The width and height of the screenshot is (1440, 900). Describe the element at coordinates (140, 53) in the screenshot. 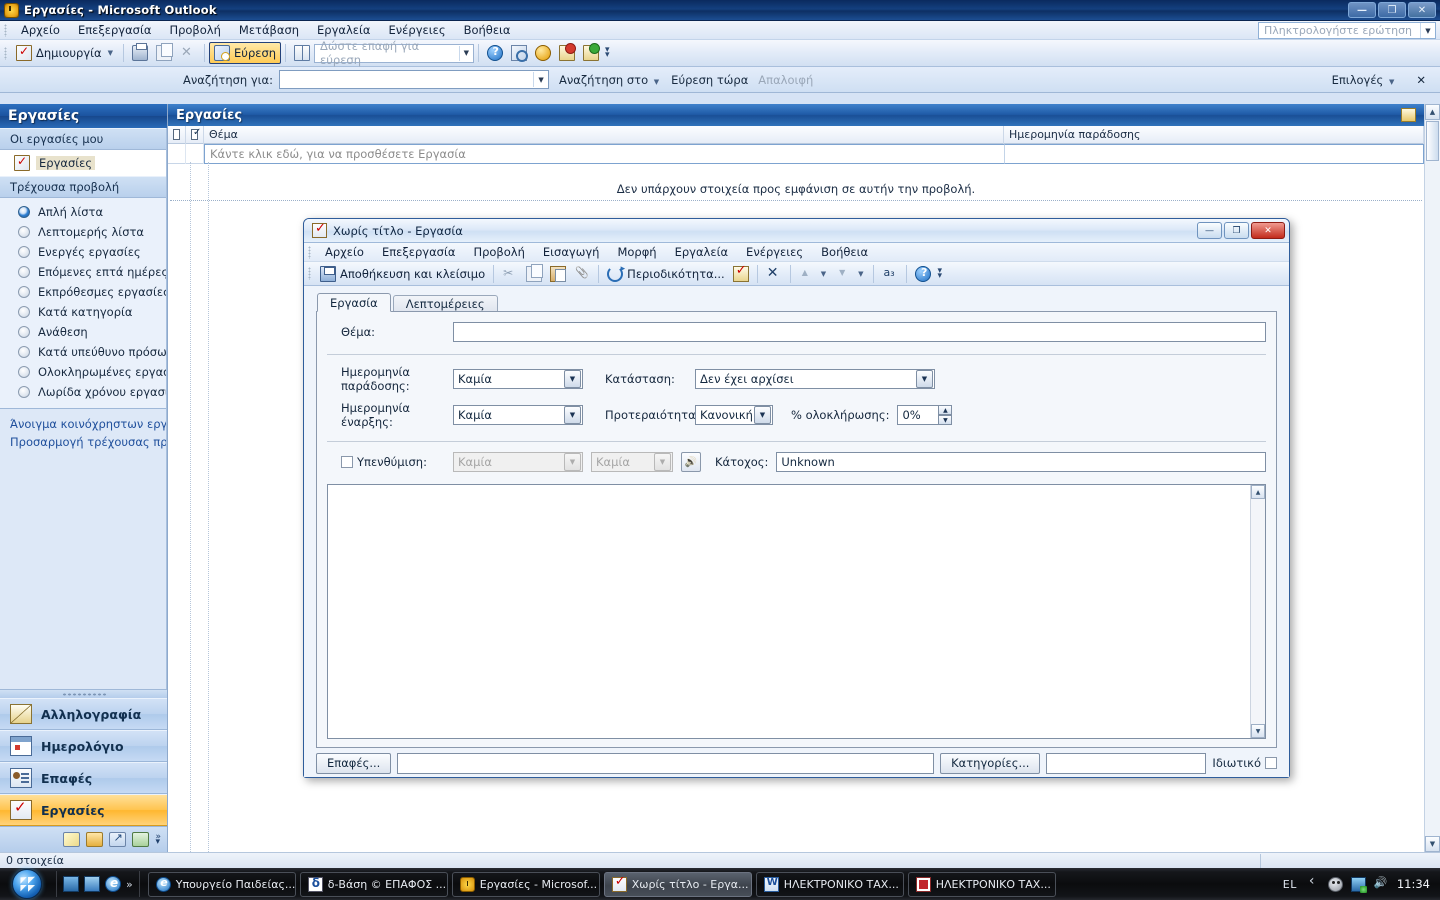

I see `print-button` at that location.